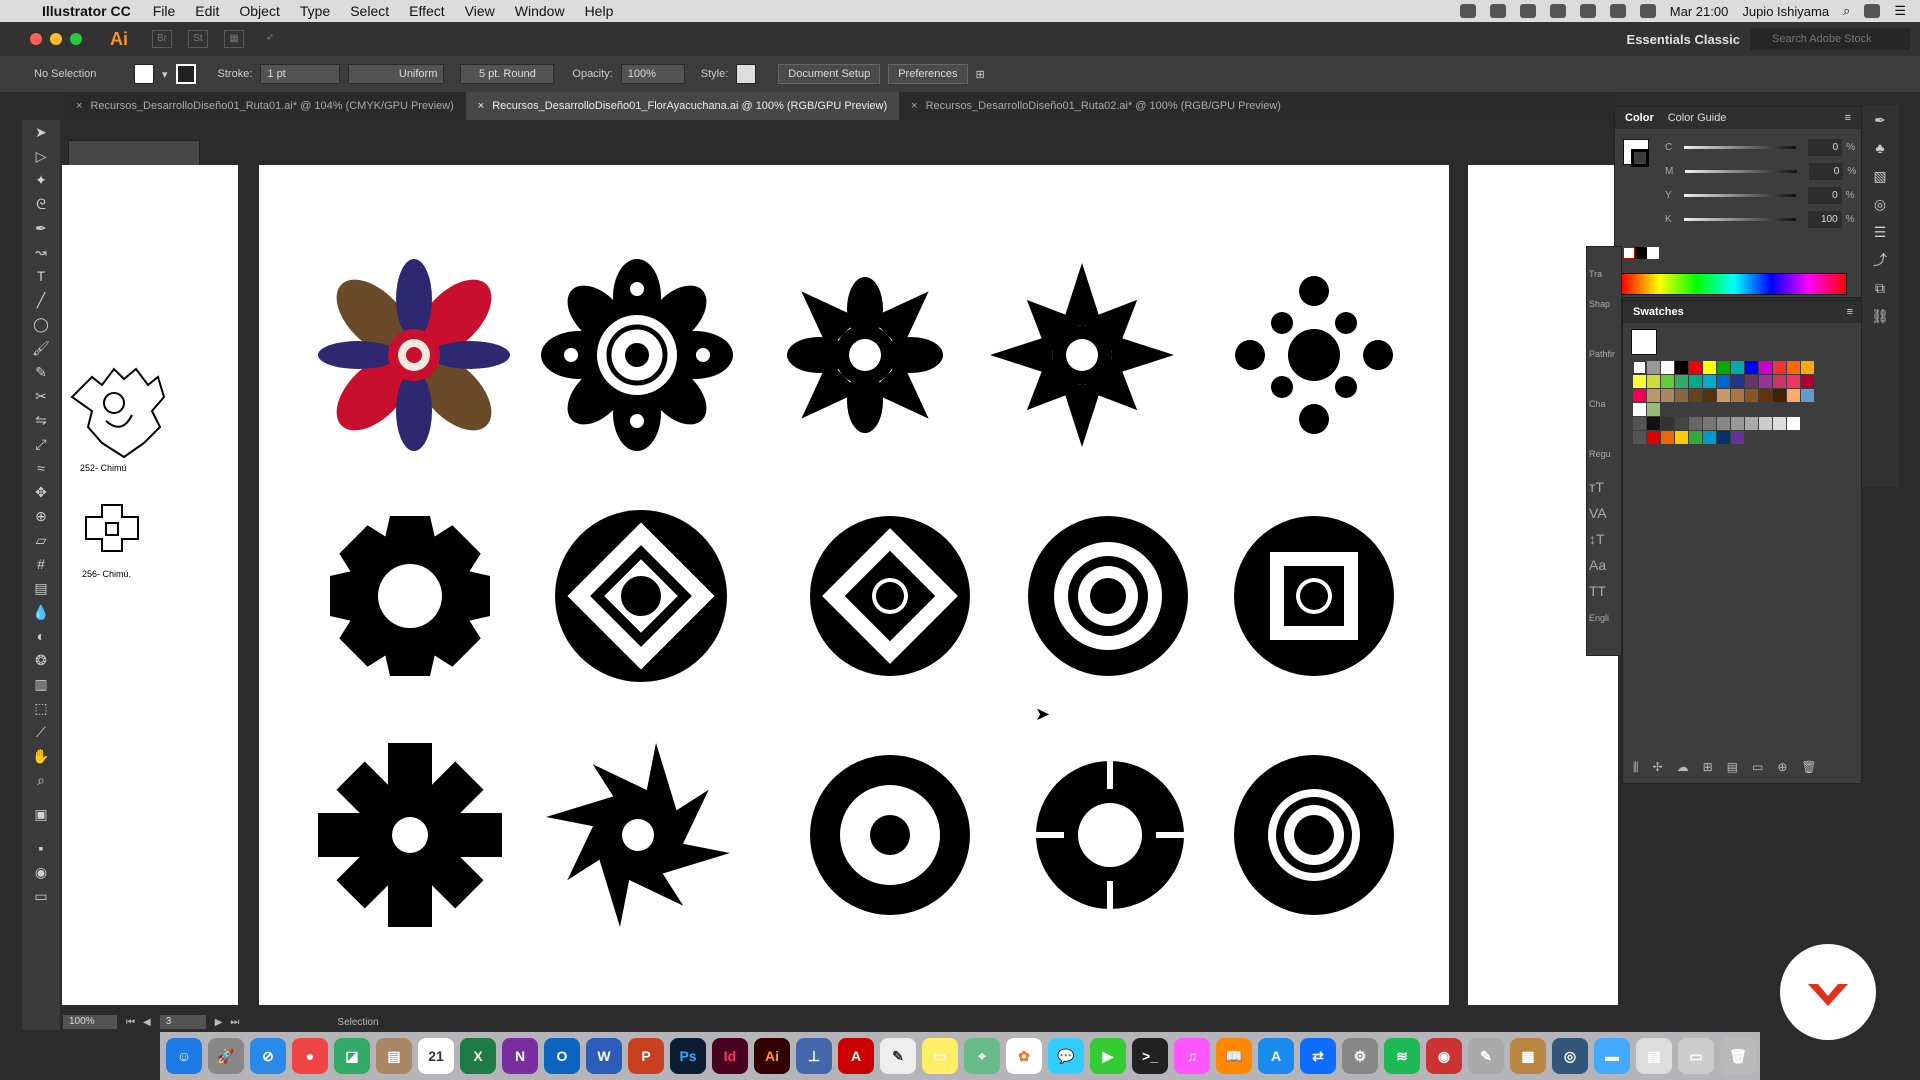  I want to click on fill-swatch, so click(144, 74).